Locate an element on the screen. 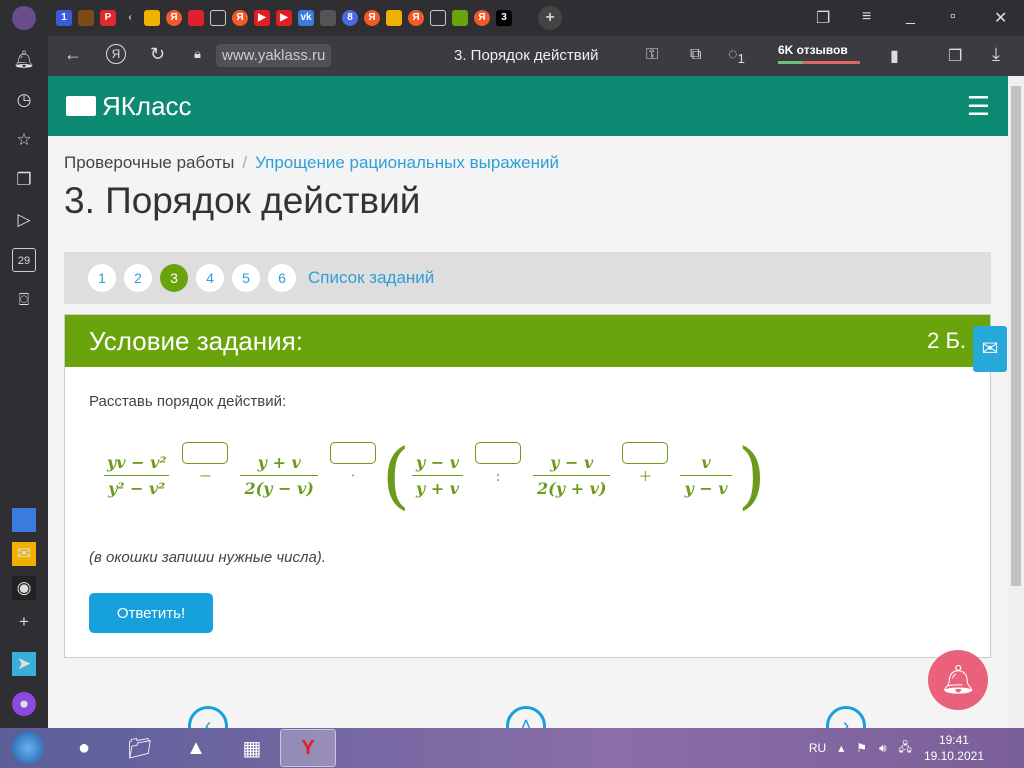 The width and height of the screenshot is (1024, 768). restore-button: ▫ is located at coordinates (953, 17).